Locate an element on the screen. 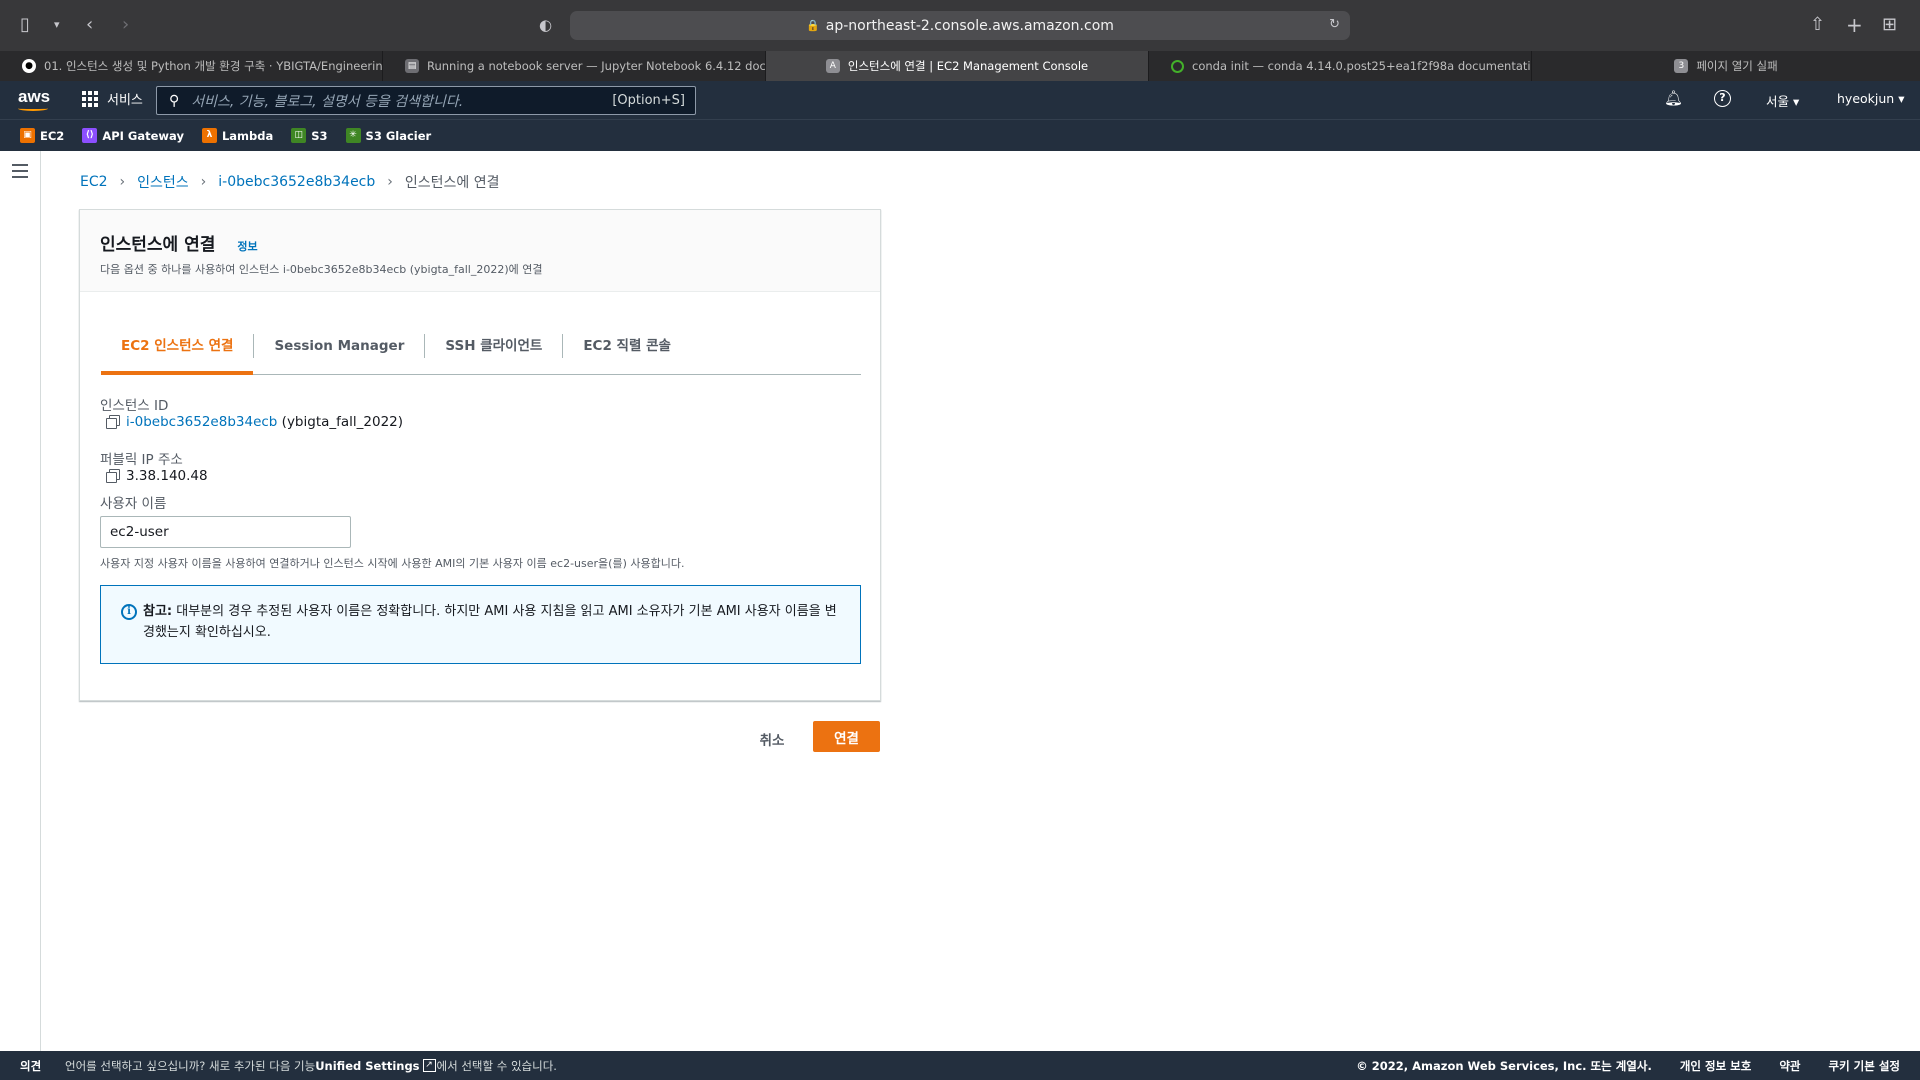  console-search-input: ⚲ 서비스, 기능, 블로그, 설명서 등을 검색합니다. [Option+S] is located at coordinates (426, 100).